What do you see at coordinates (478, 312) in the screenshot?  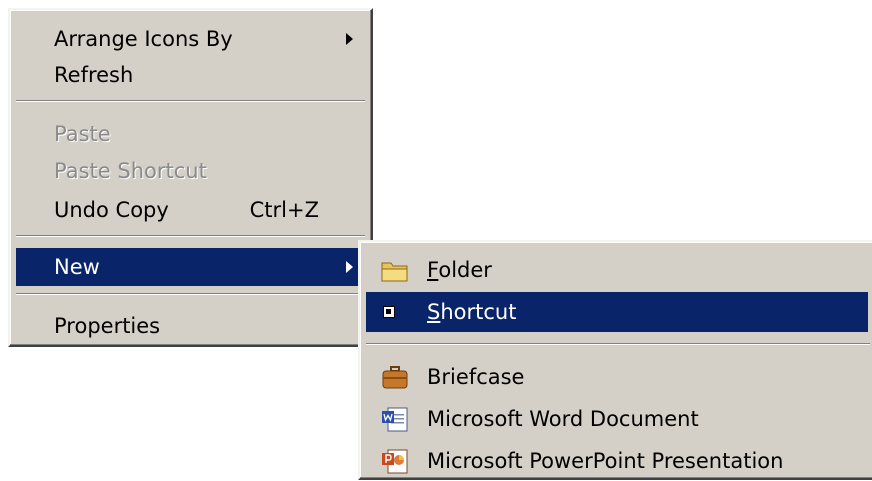 I see `menu-item-label: hortcut` at bounding box center [478, 312].